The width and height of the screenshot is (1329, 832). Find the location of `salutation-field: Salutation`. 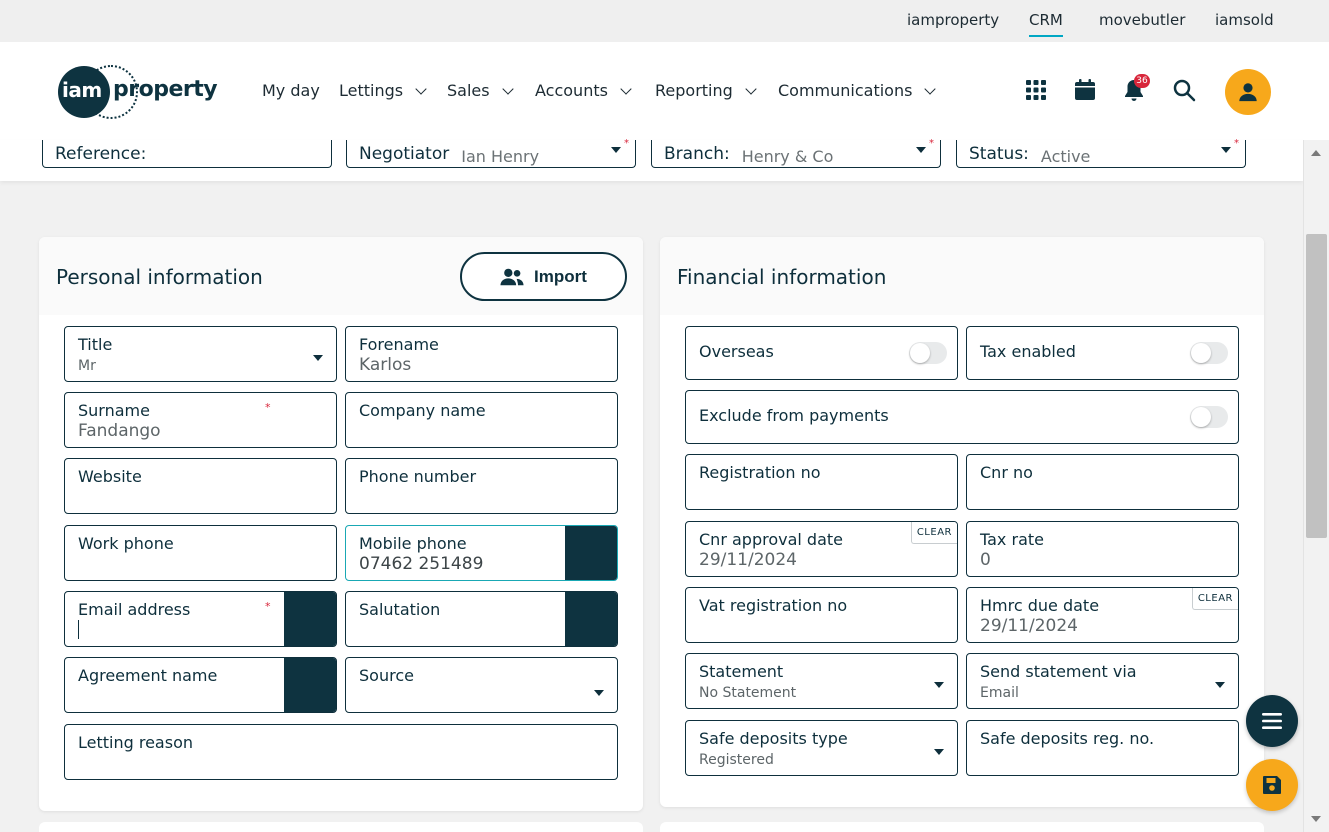

salutation-field: Salutation is located at coordinates (481, 619).